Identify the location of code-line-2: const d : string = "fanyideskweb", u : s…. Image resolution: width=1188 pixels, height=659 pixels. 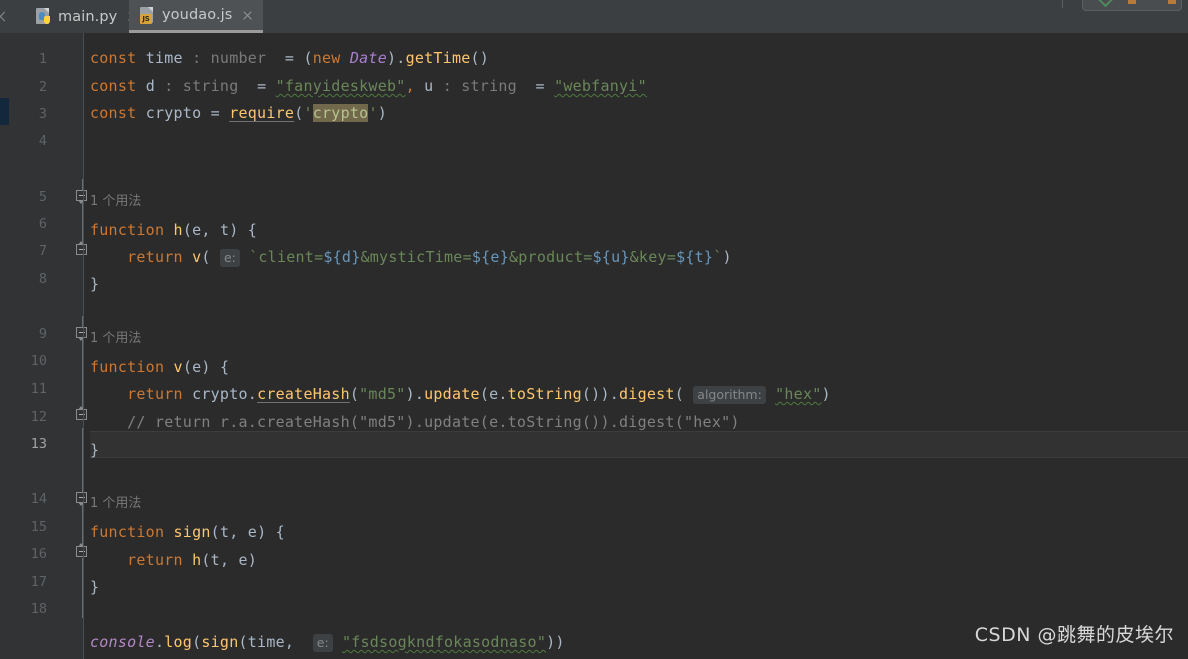
(368, 86).